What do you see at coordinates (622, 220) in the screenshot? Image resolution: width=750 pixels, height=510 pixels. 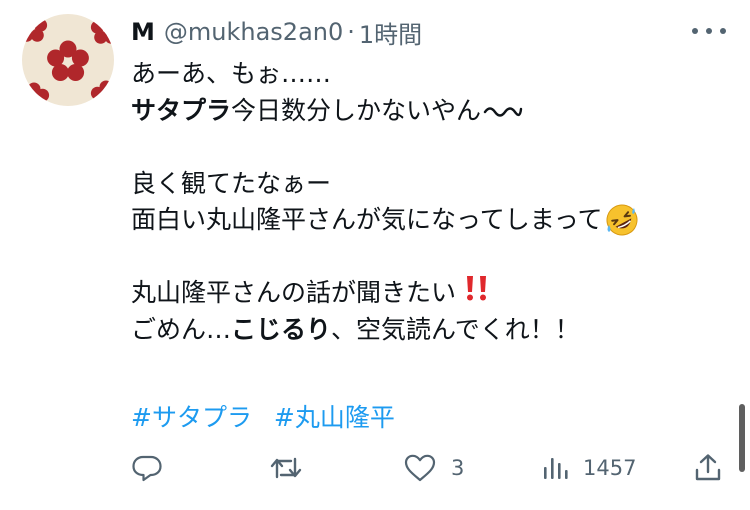 I see `rolling-on-floor-laughing-emoji` at bounding box center [622, 220].